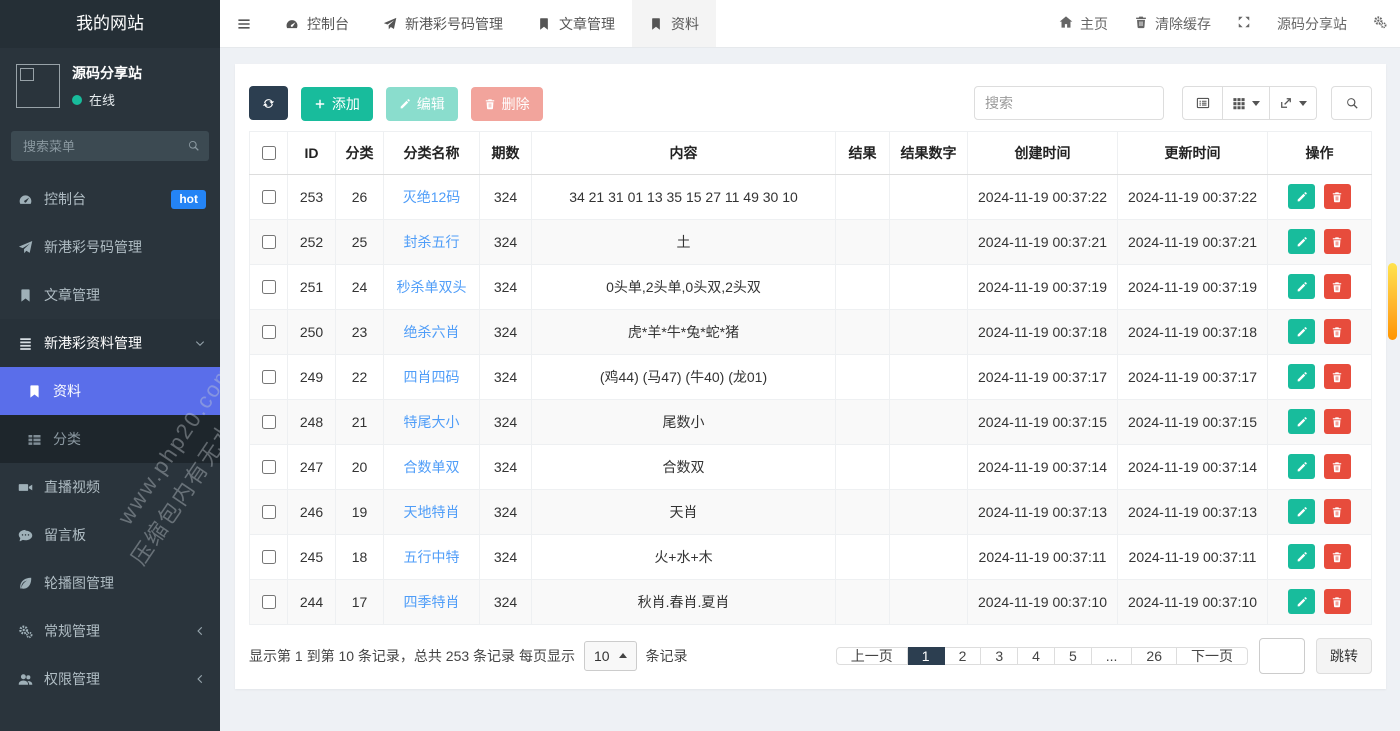  I want to click on clear-cache-button: 清除缓存, so click(1172, 23).